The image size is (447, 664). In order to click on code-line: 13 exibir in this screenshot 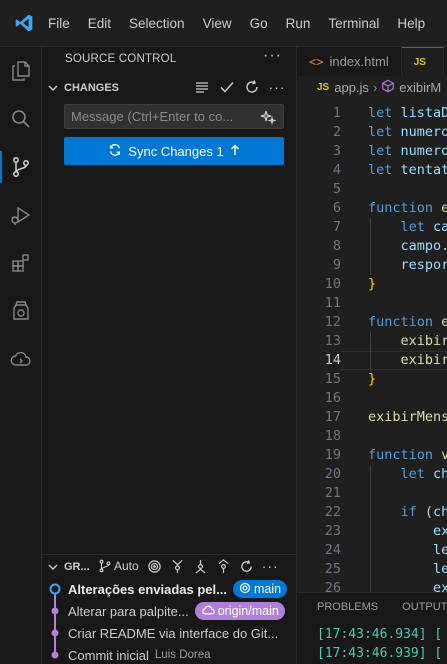, I will do `click(372, 341)`.